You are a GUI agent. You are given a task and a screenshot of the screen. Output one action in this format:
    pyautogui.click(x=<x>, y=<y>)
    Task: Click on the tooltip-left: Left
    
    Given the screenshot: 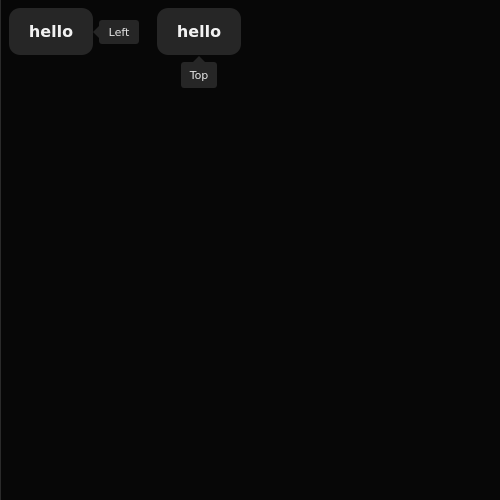 What is the action you would take?
    pyautogui.click(x=116, y=32)
    